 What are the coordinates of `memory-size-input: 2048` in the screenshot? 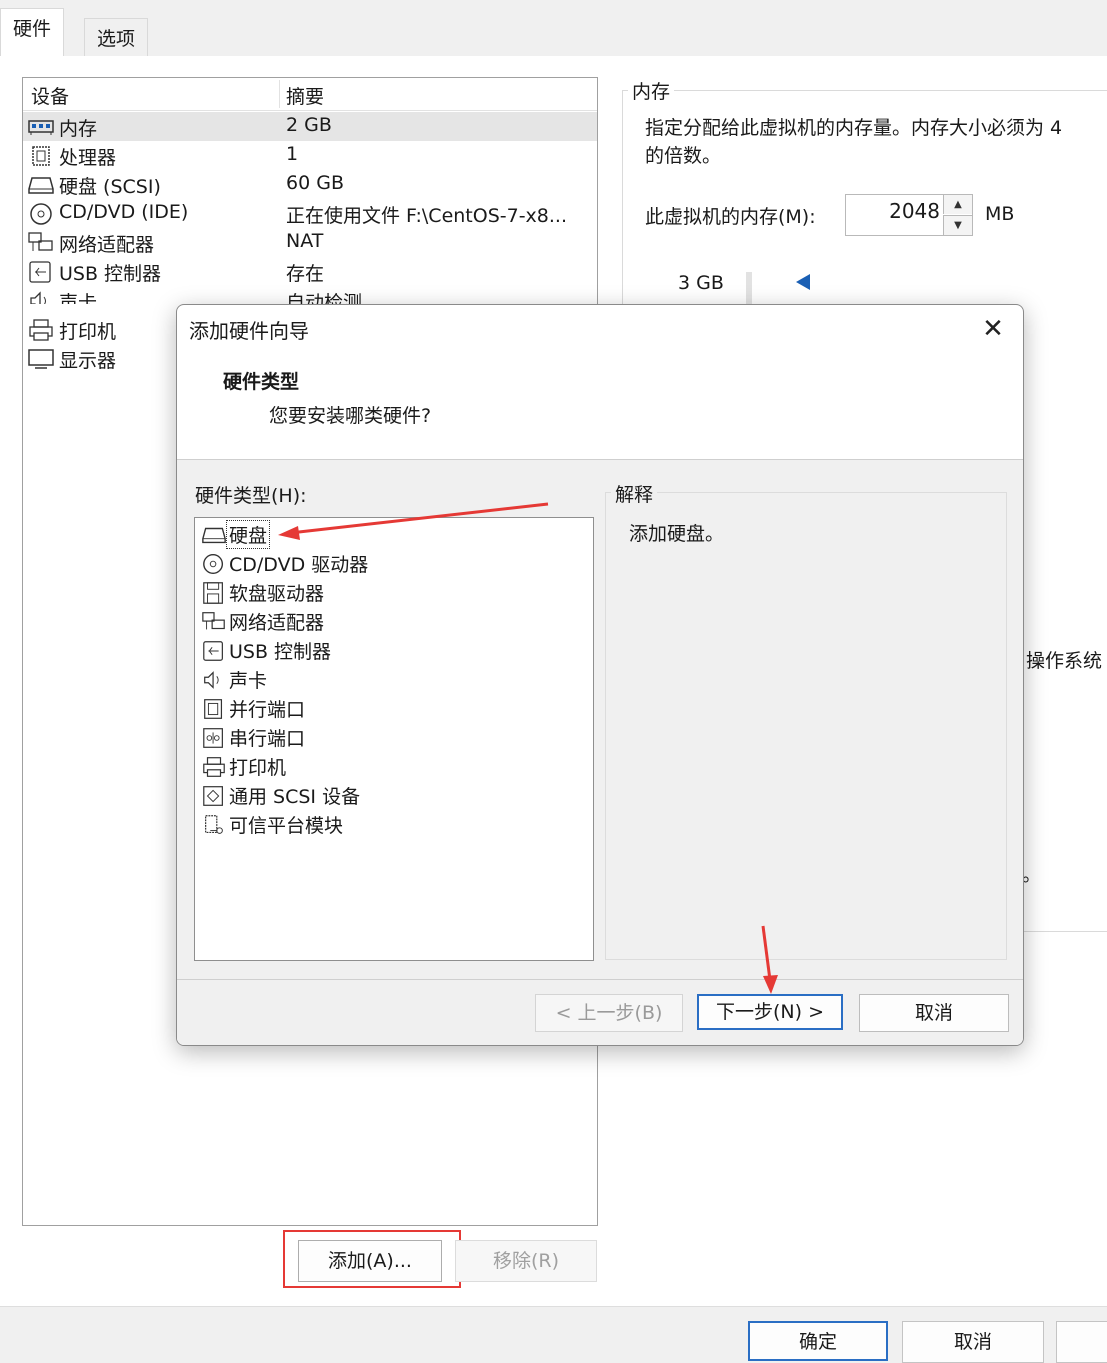 It's located at (914, 211).